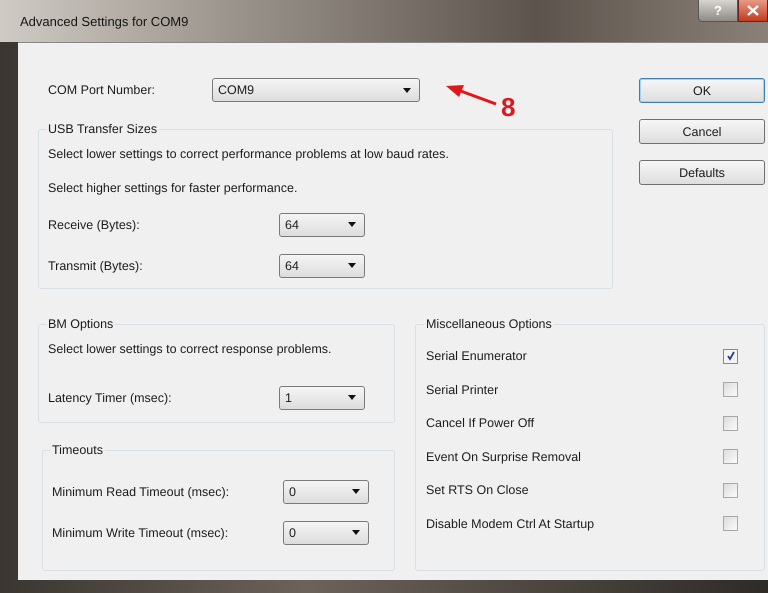 Image resolution: width=768 pixels, height=593 pixels. I want to click on option-label: Event On Surprise Removal, so click(503, 457).